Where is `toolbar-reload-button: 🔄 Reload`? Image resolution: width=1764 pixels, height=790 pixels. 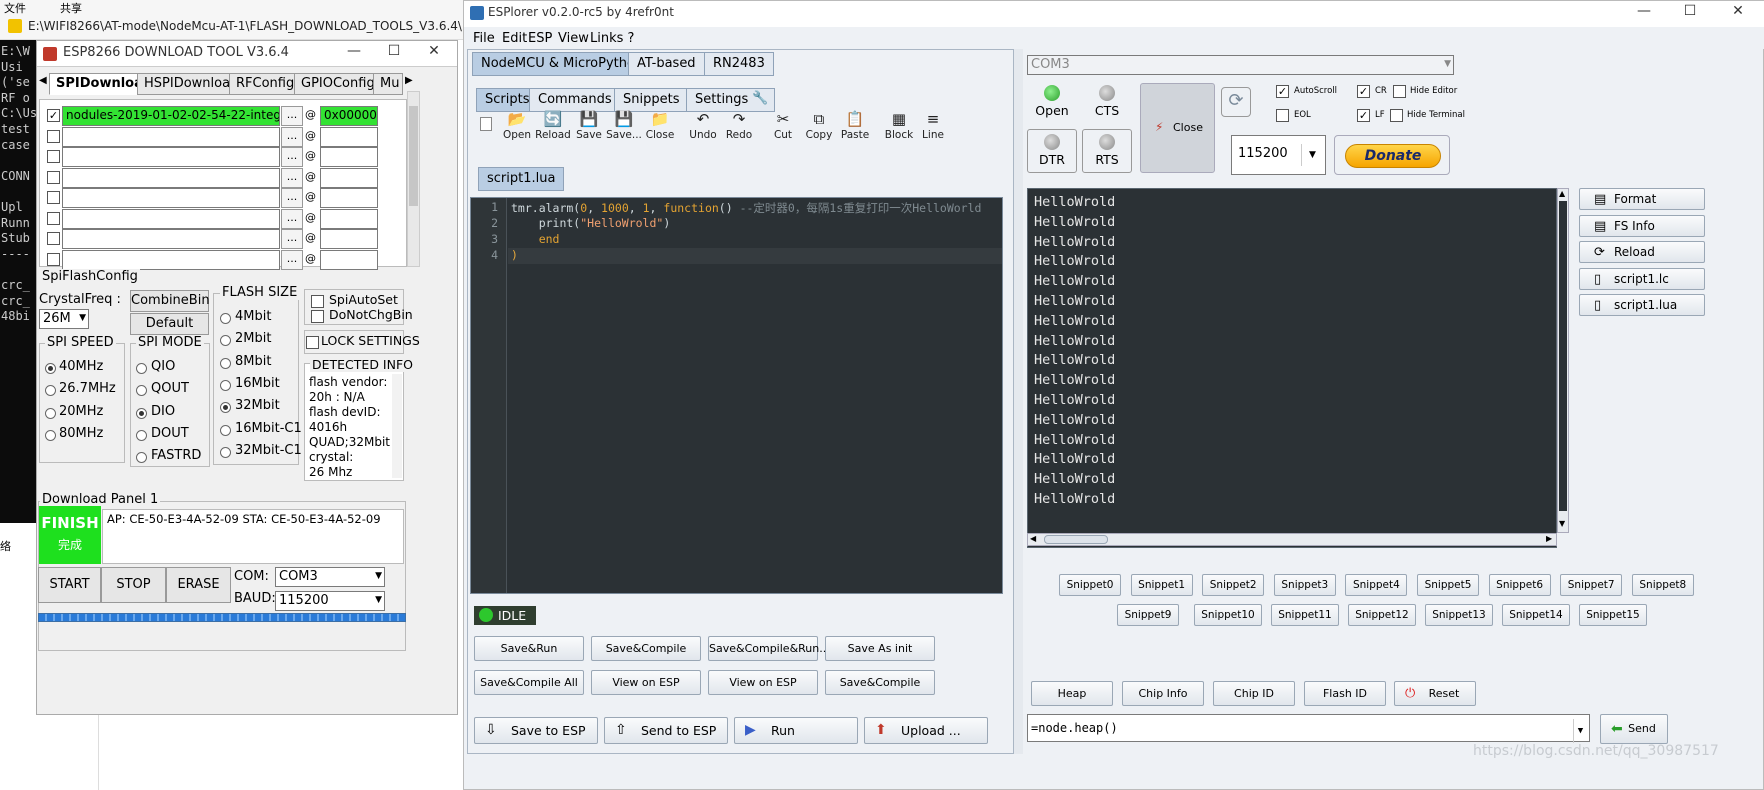 toolbar-reload-button: 🔄 Reload is located at coordinates (553, 129).